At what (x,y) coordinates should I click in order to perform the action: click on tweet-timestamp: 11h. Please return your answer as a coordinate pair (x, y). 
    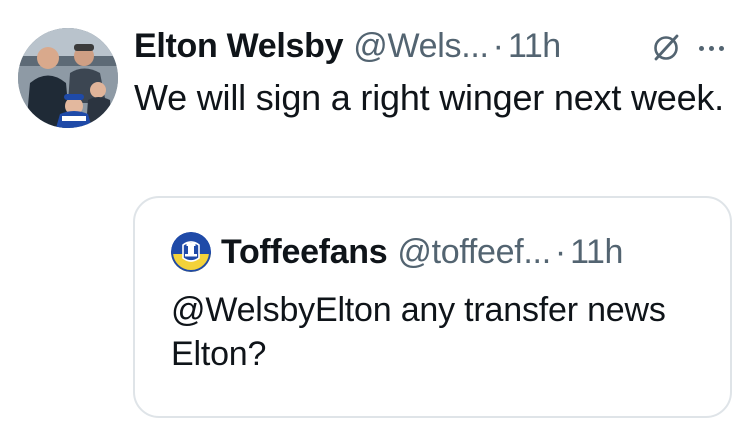
    Looking at the image, I should click on (534, 46).